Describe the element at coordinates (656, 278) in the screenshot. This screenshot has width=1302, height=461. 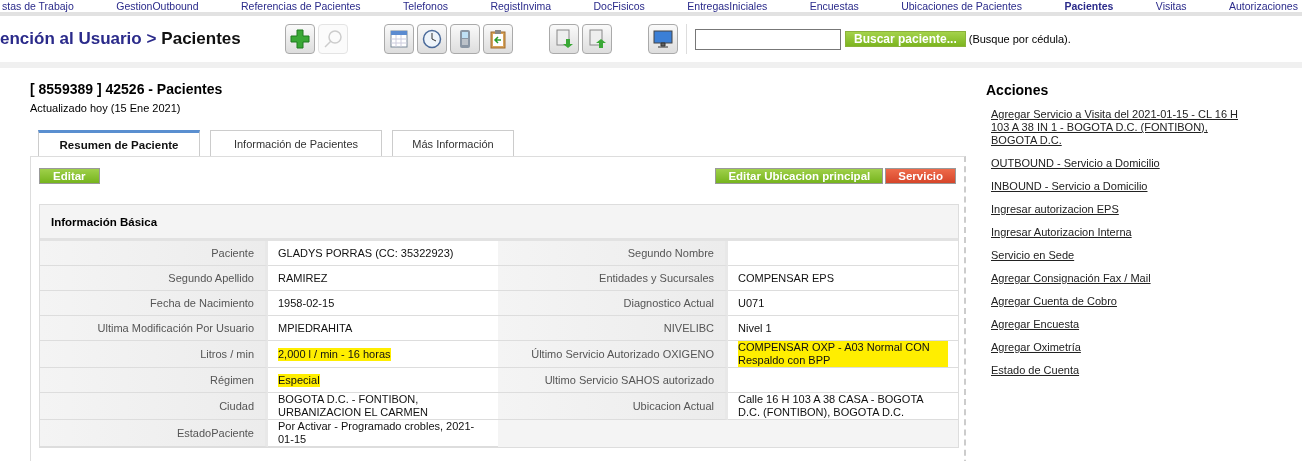
I see `field-label: Entidades y Sucursales` at that location.